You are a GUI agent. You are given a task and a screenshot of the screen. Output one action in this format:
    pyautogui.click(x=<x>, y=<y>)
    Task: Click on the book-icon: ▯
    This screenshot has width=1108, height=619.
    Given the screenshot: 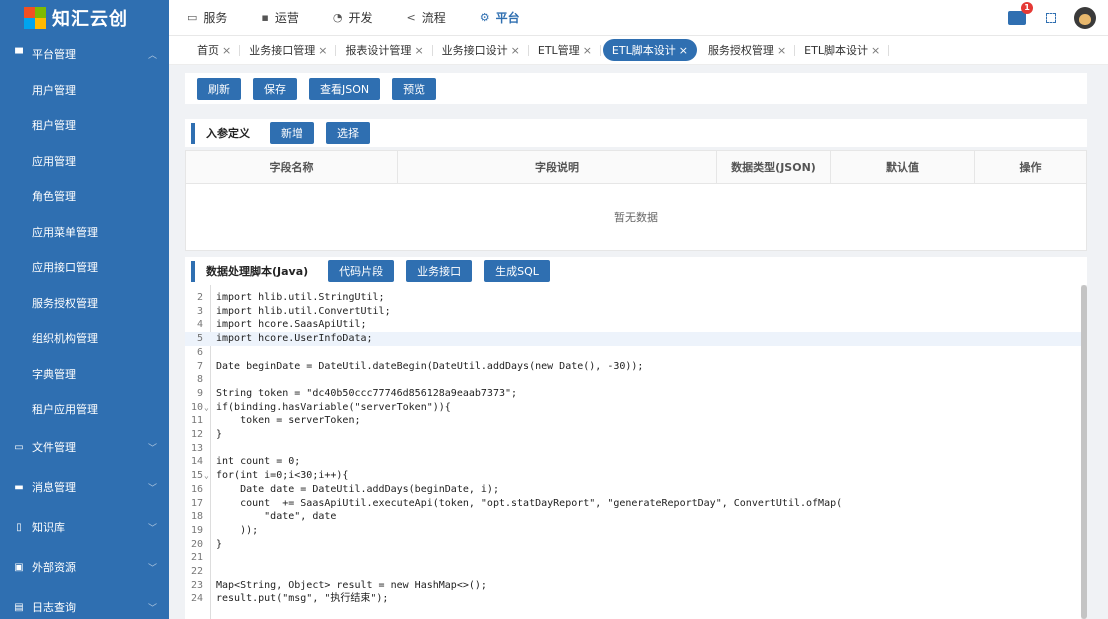 What is the action you would take?
    pyautogui.click(x=19, y=527)
    